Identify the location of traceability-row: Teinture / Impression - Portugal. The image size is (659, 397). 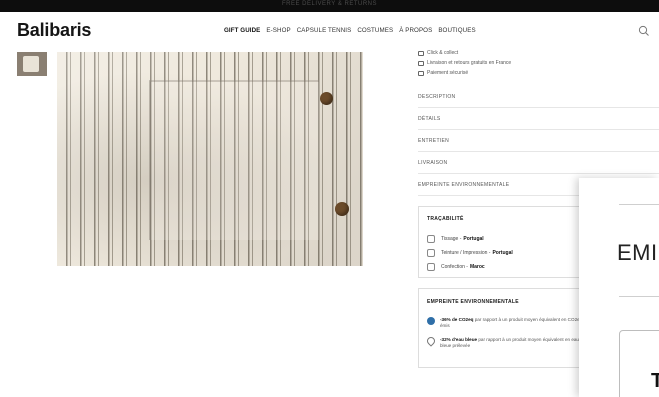
(470, 253).